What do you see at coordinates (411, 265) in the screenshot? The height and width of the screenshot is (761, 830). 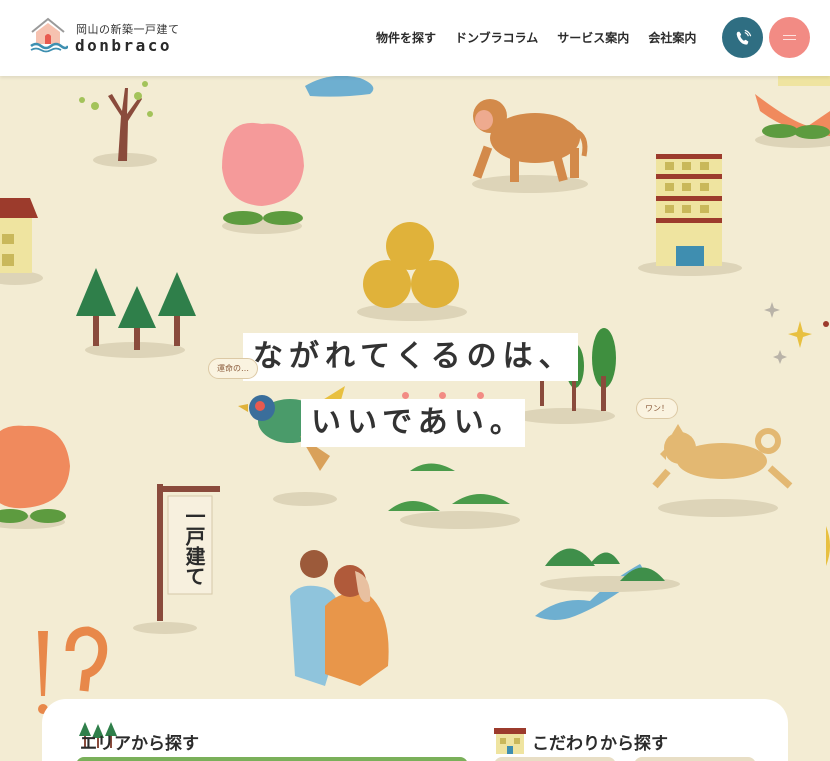 I see `kibi-dango` at bounding box center [411, 265].